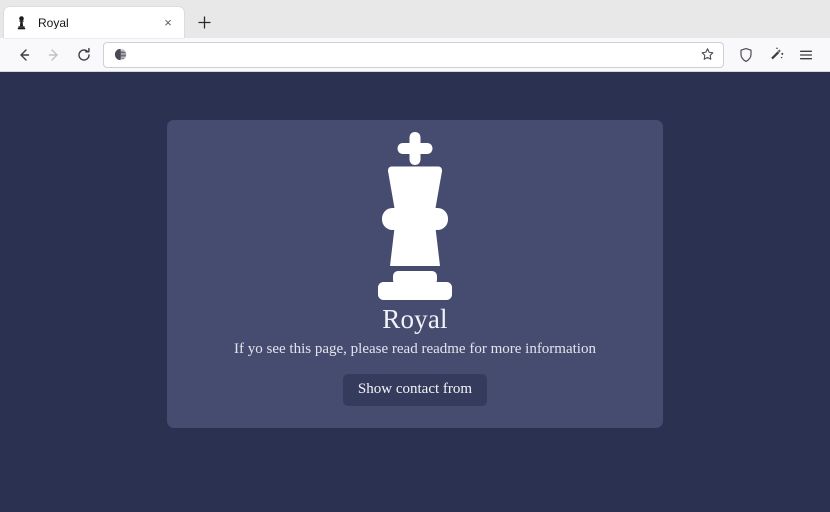 This screenshot has width=830, height=512. I want to click on reload-icon, so click(84, 54).